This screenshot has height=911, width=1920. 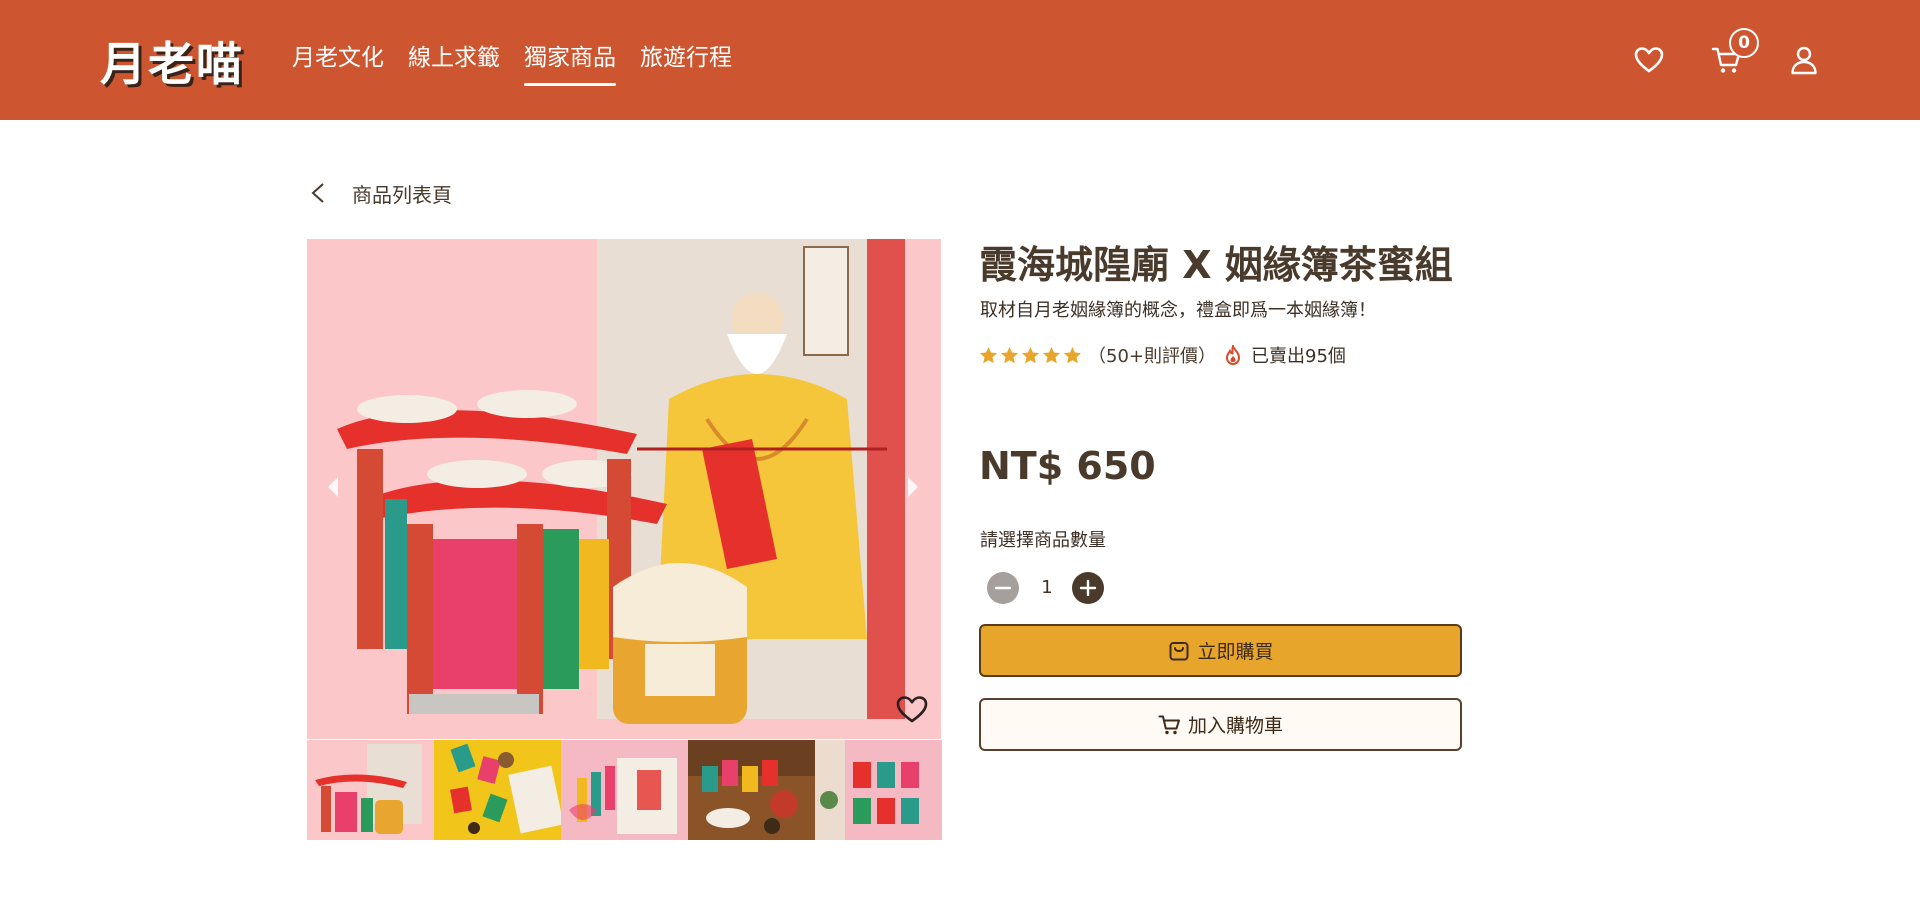 What do you see at coordinates (402, 194) in the screenshot?
I see `breadcrumb-label: 商品列表頁` at bounding box center [402, 194].